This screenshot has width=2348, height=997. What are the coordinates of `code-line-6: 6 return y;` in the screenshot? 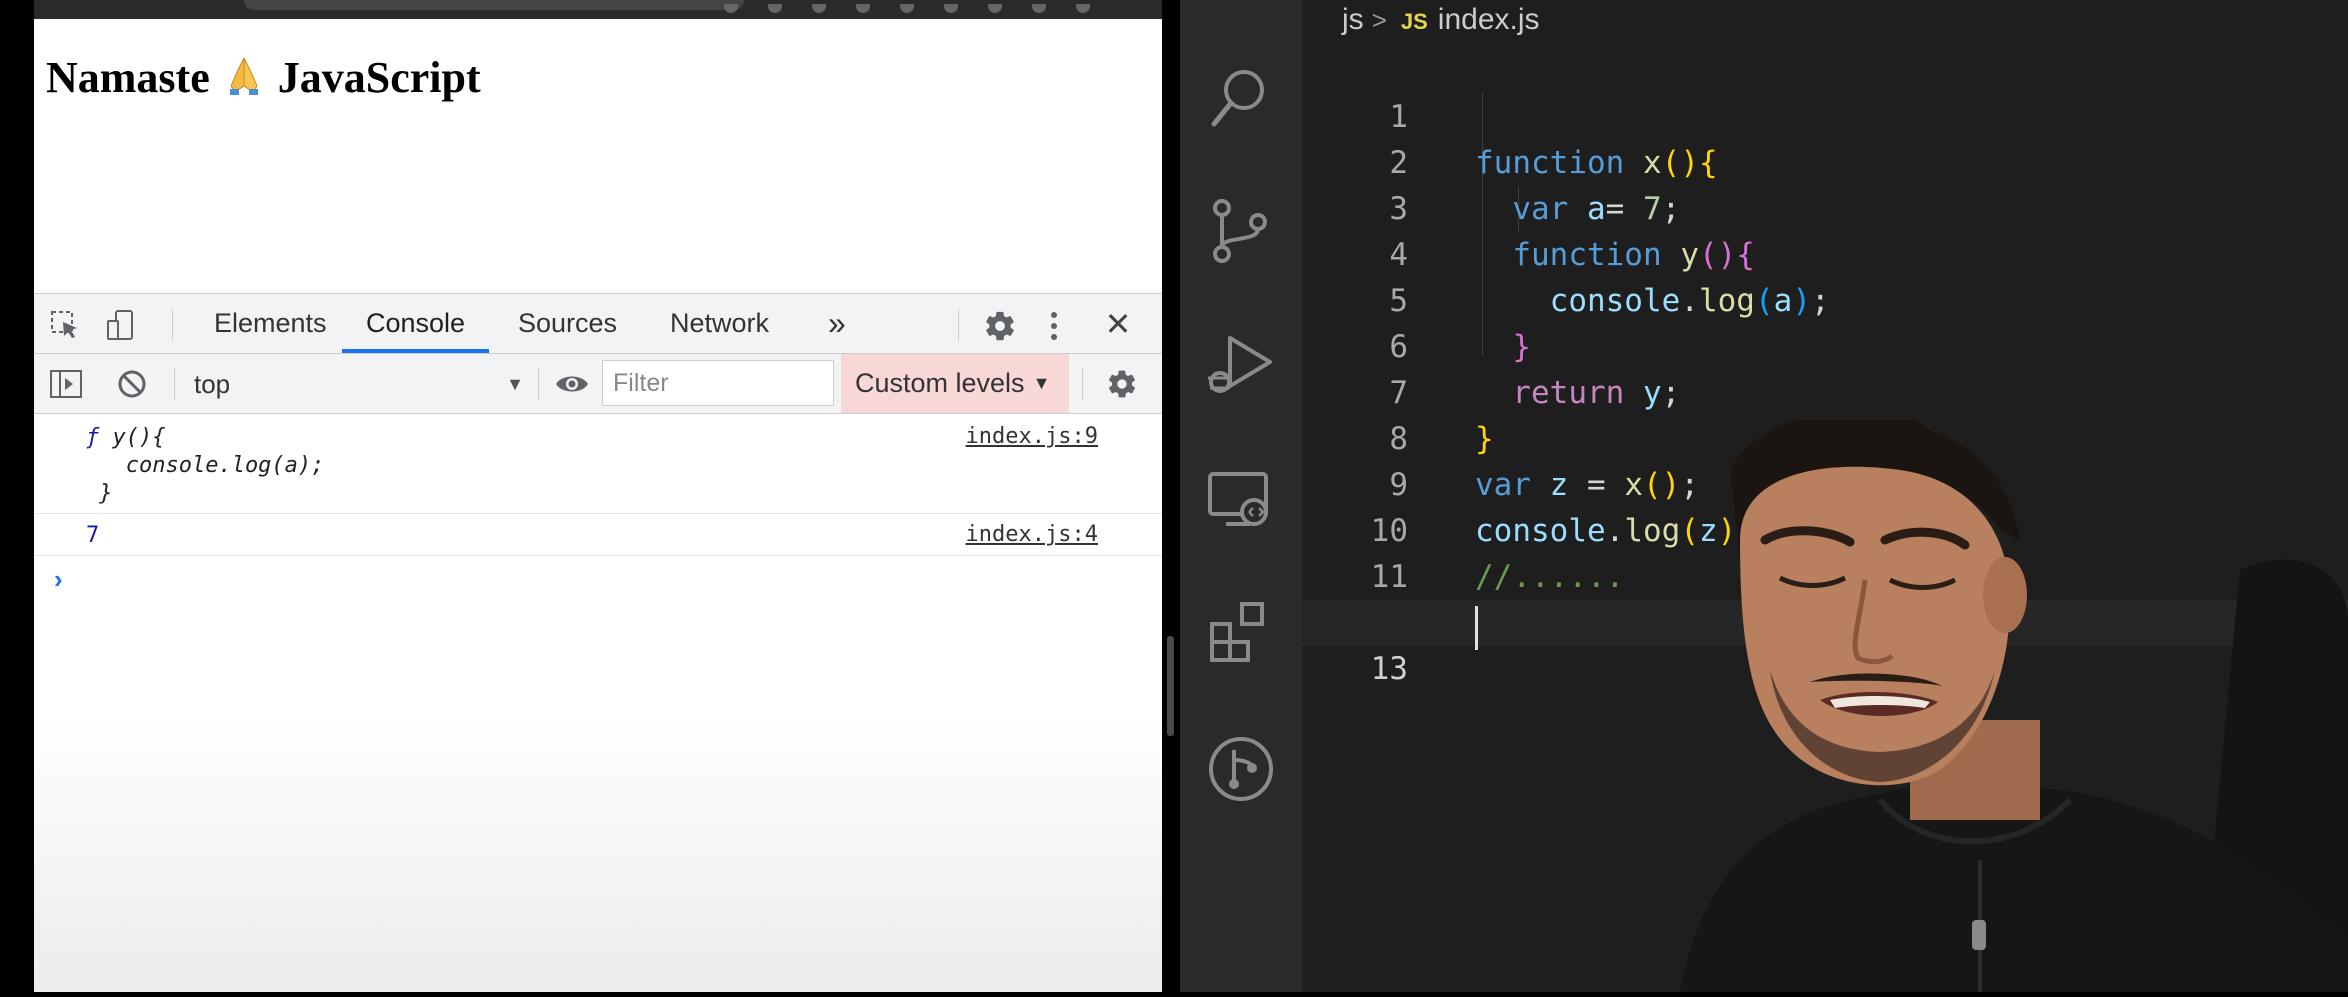 It's located at (1535, 370).